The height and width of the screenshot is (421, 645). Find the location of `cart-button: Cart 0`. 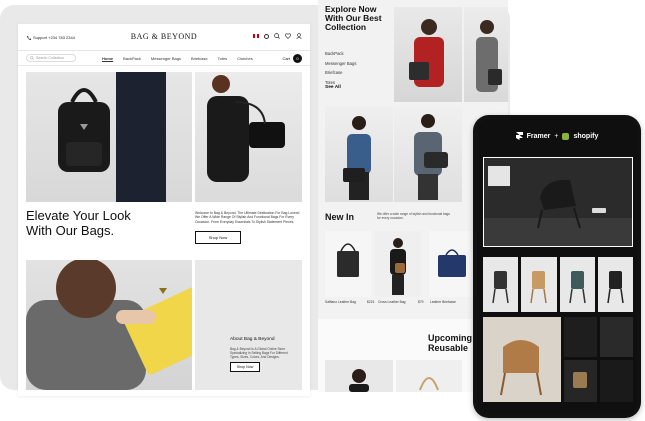

cart-button: Cart 0 is located at coordinates (292, 58).